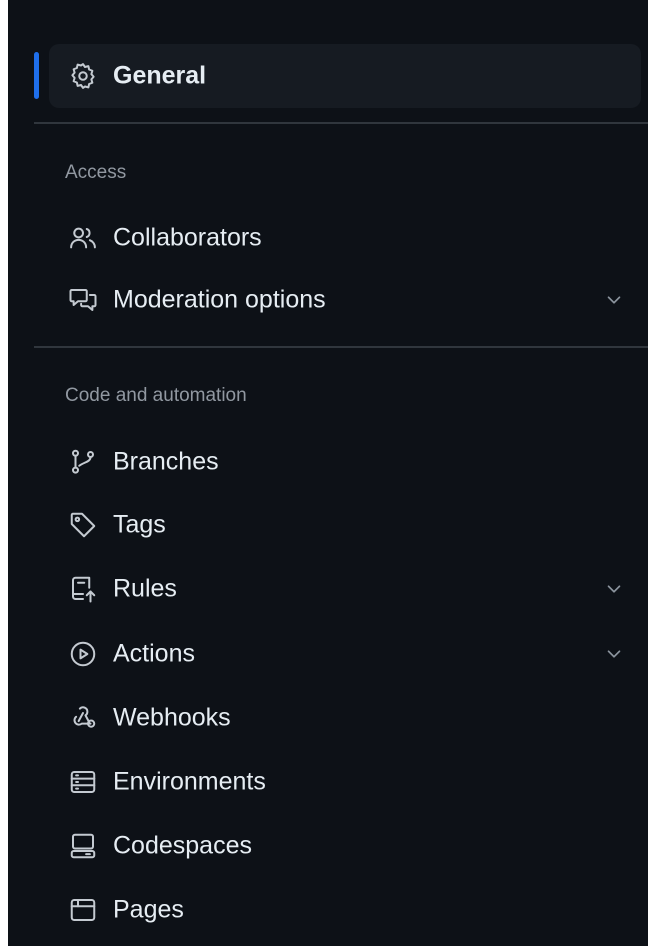 This screenshot has width=648, height=946. Describe the element at coordinates (36, 75) in the screenshot. I see `active-indicator` at that location.